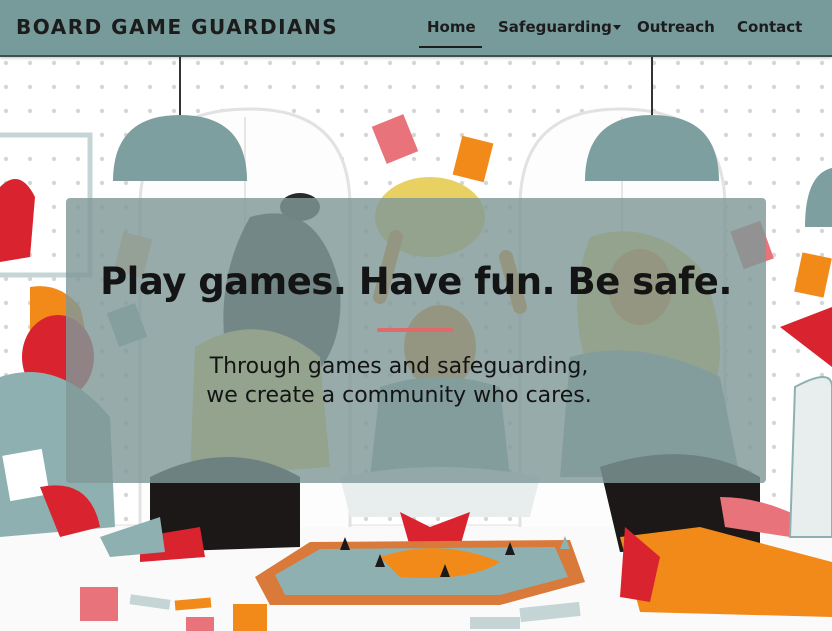 This screenshot has height=631, width=832. What do you see at coordinates (415, 330) in the screenshot?
I see `headline-divider` at bounding box center [415, 330].